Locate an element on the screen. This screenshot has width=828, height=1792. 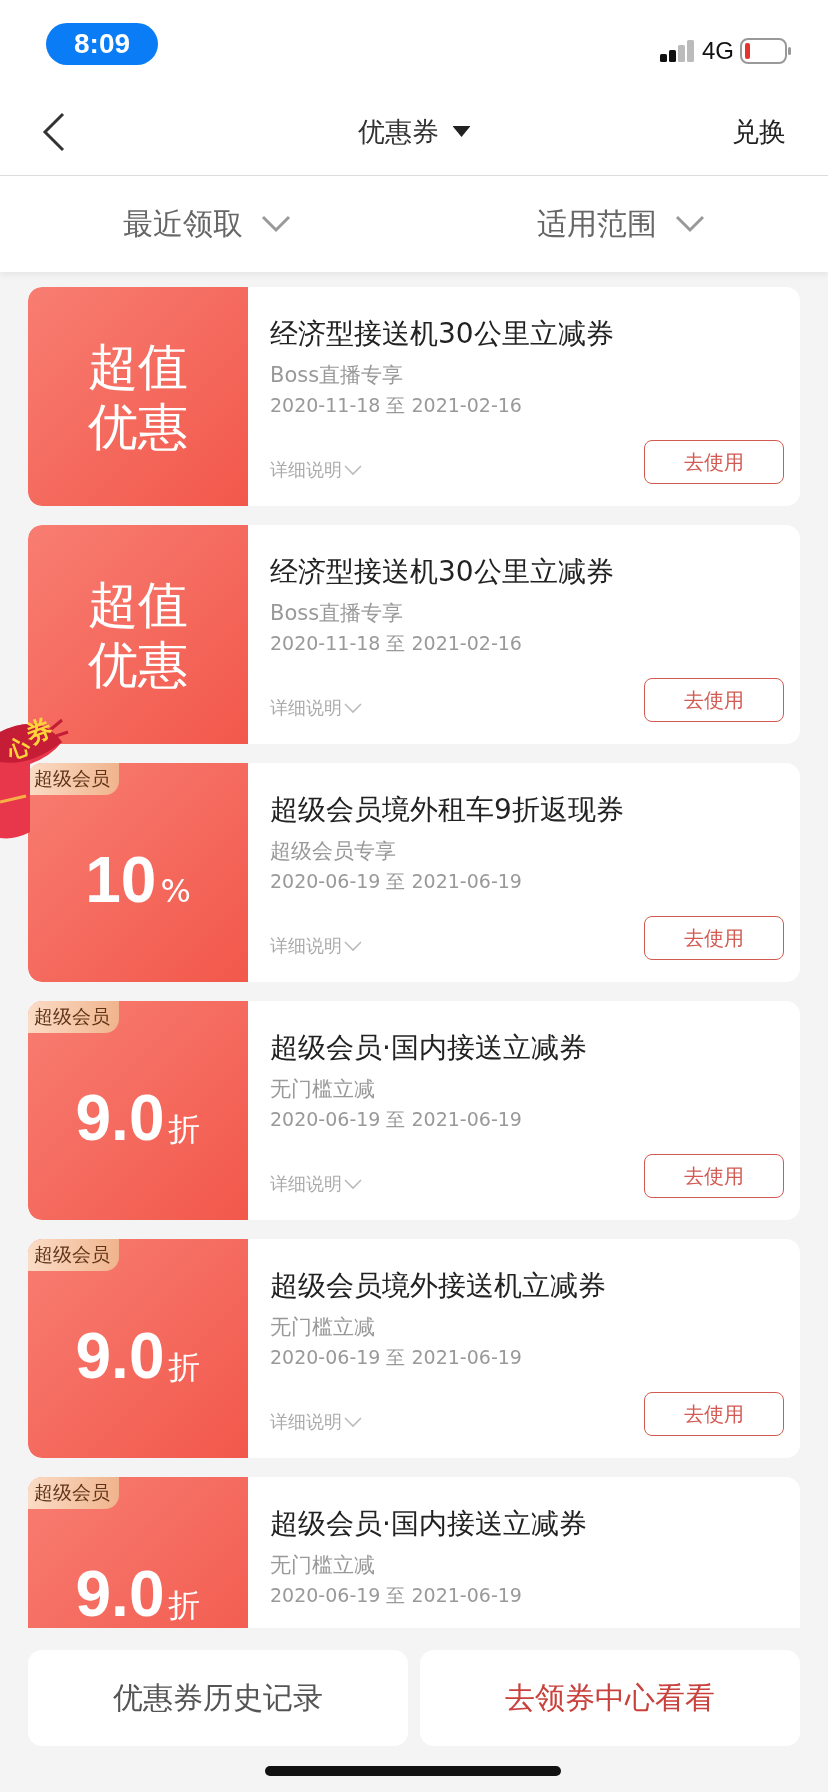
redeem-button: 兑换 is located at coordinates (759, 131).